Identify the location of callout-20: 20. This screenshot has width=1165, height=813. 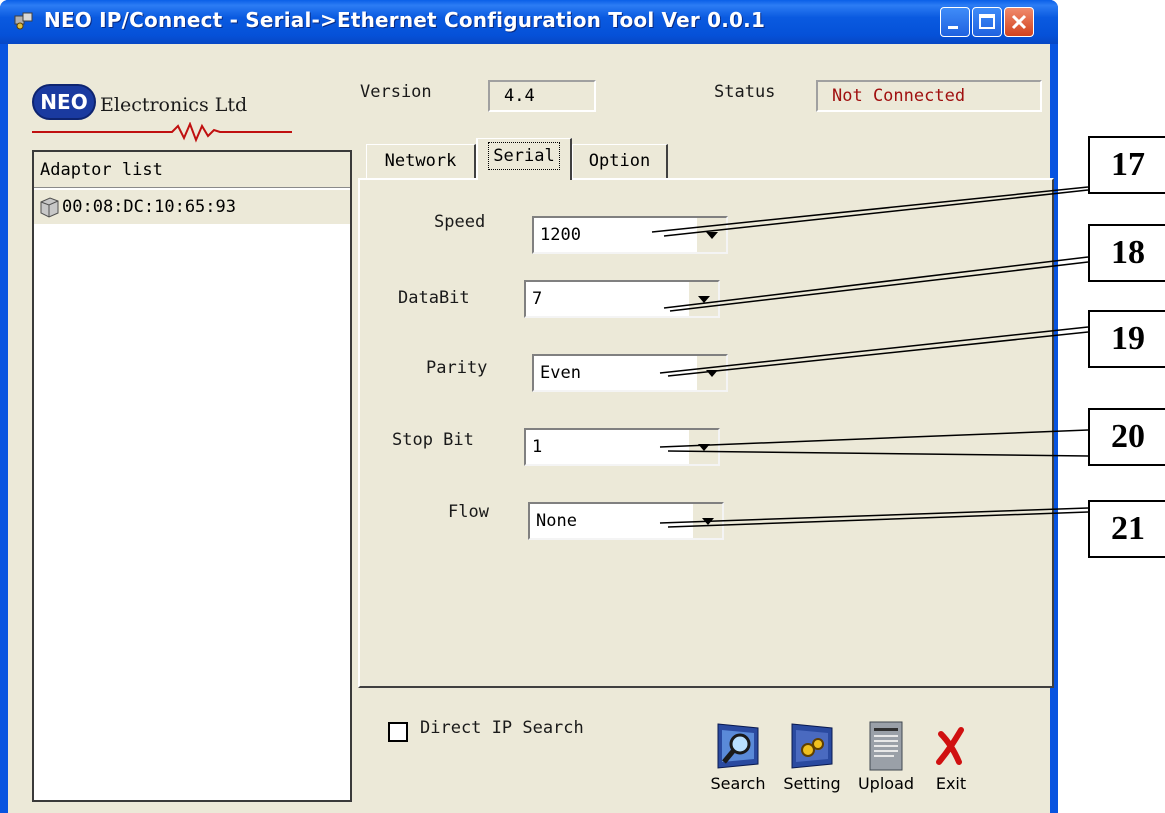
(1126, 437).